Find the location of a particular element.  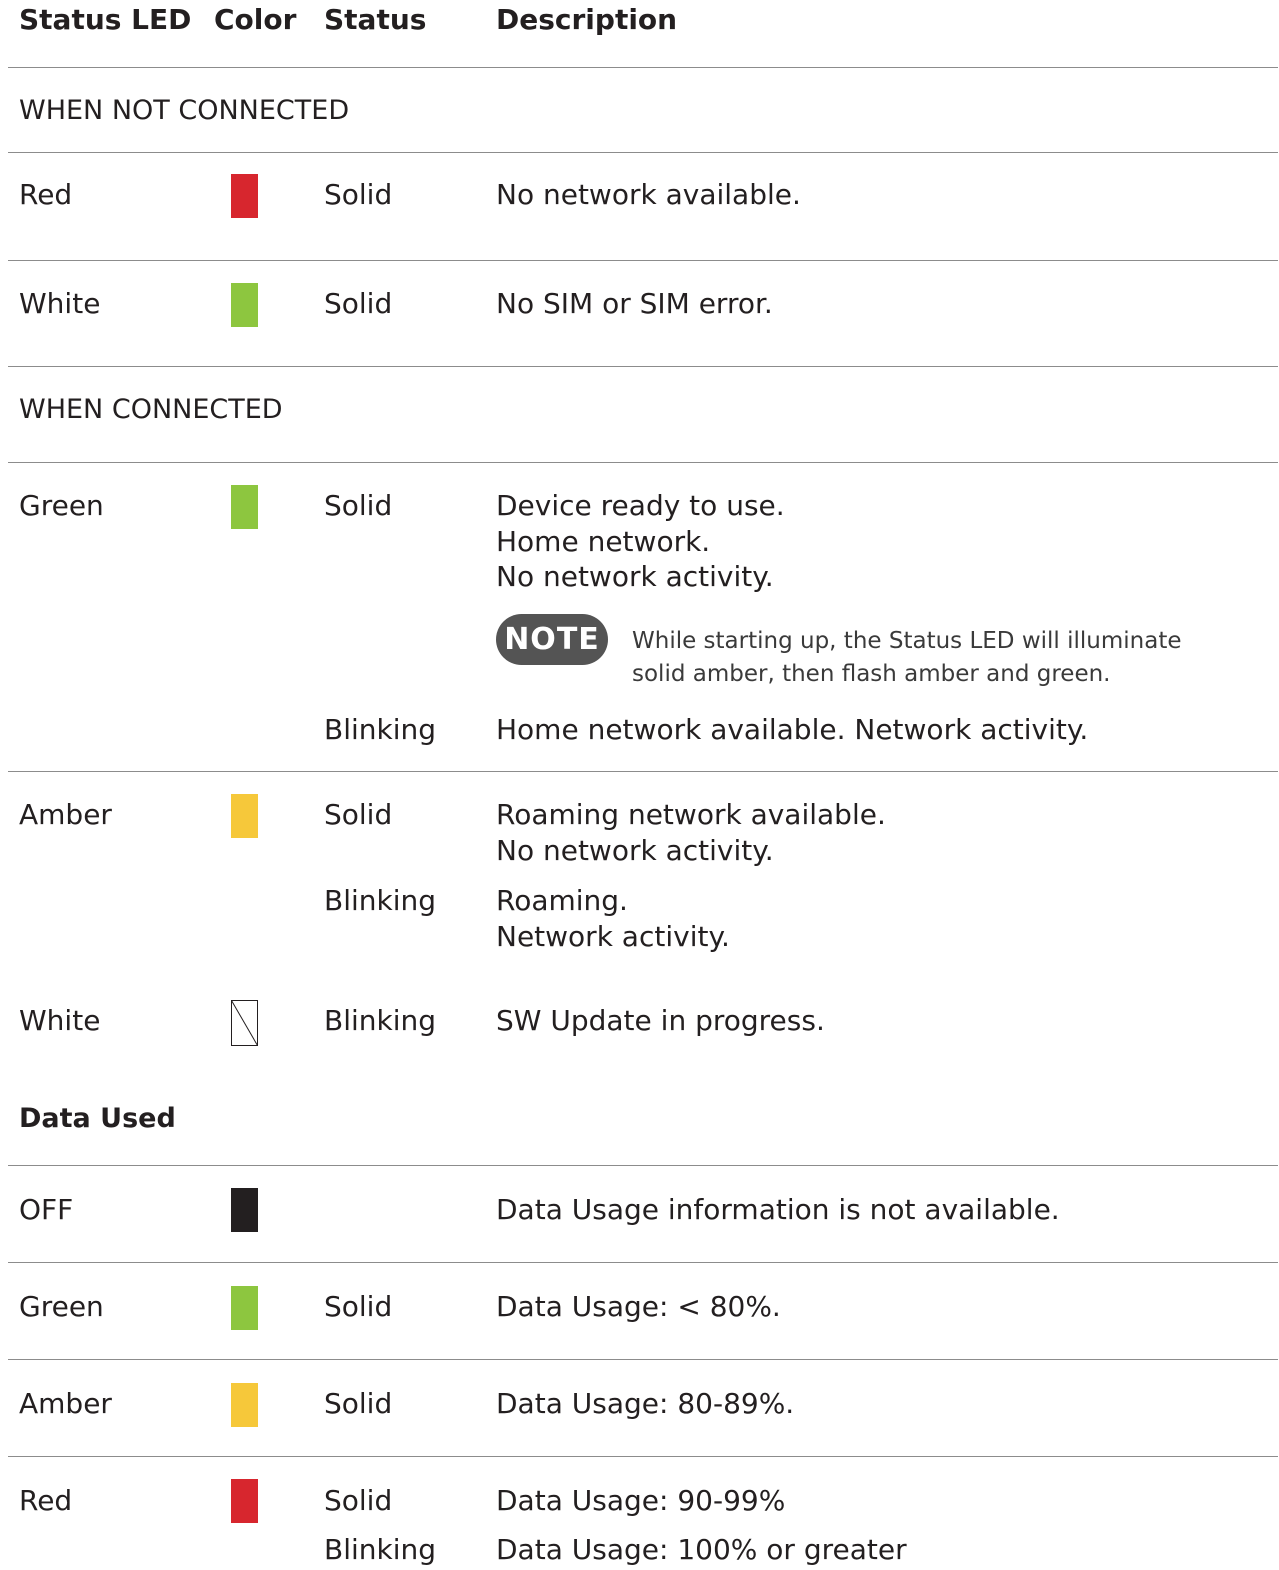

description: Data Usage: 80-89%. is located at coordinates (645, 1403).